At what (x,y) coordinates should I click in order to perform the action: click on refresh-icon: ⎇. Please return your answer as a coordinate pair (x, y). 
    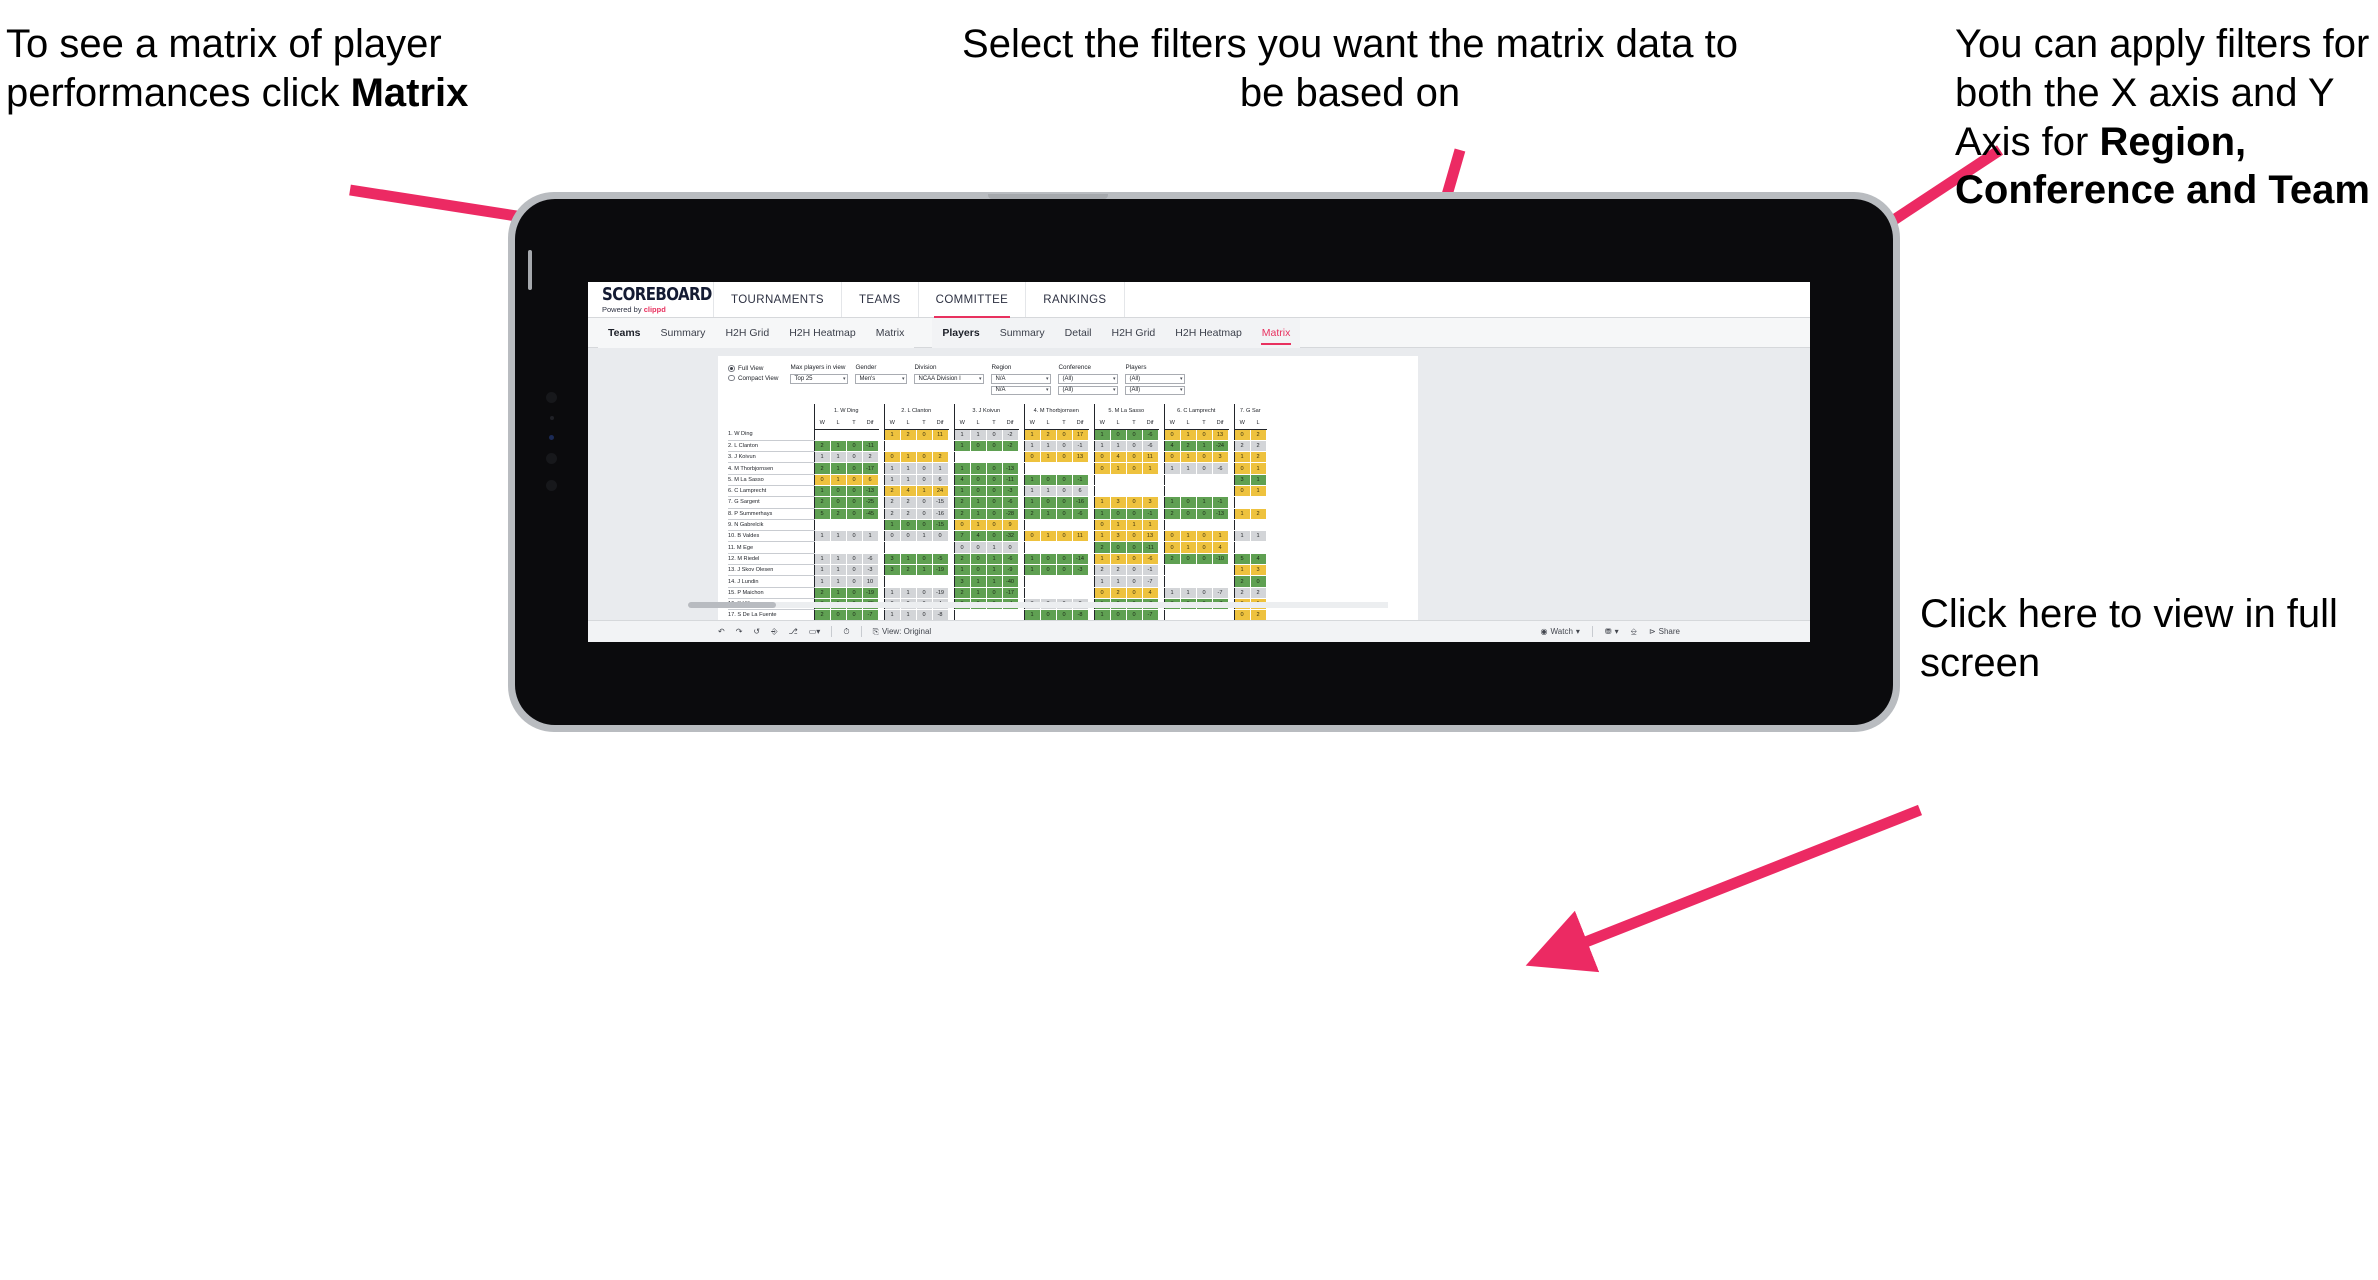
    Looking at the image, I should click on (793, 631).